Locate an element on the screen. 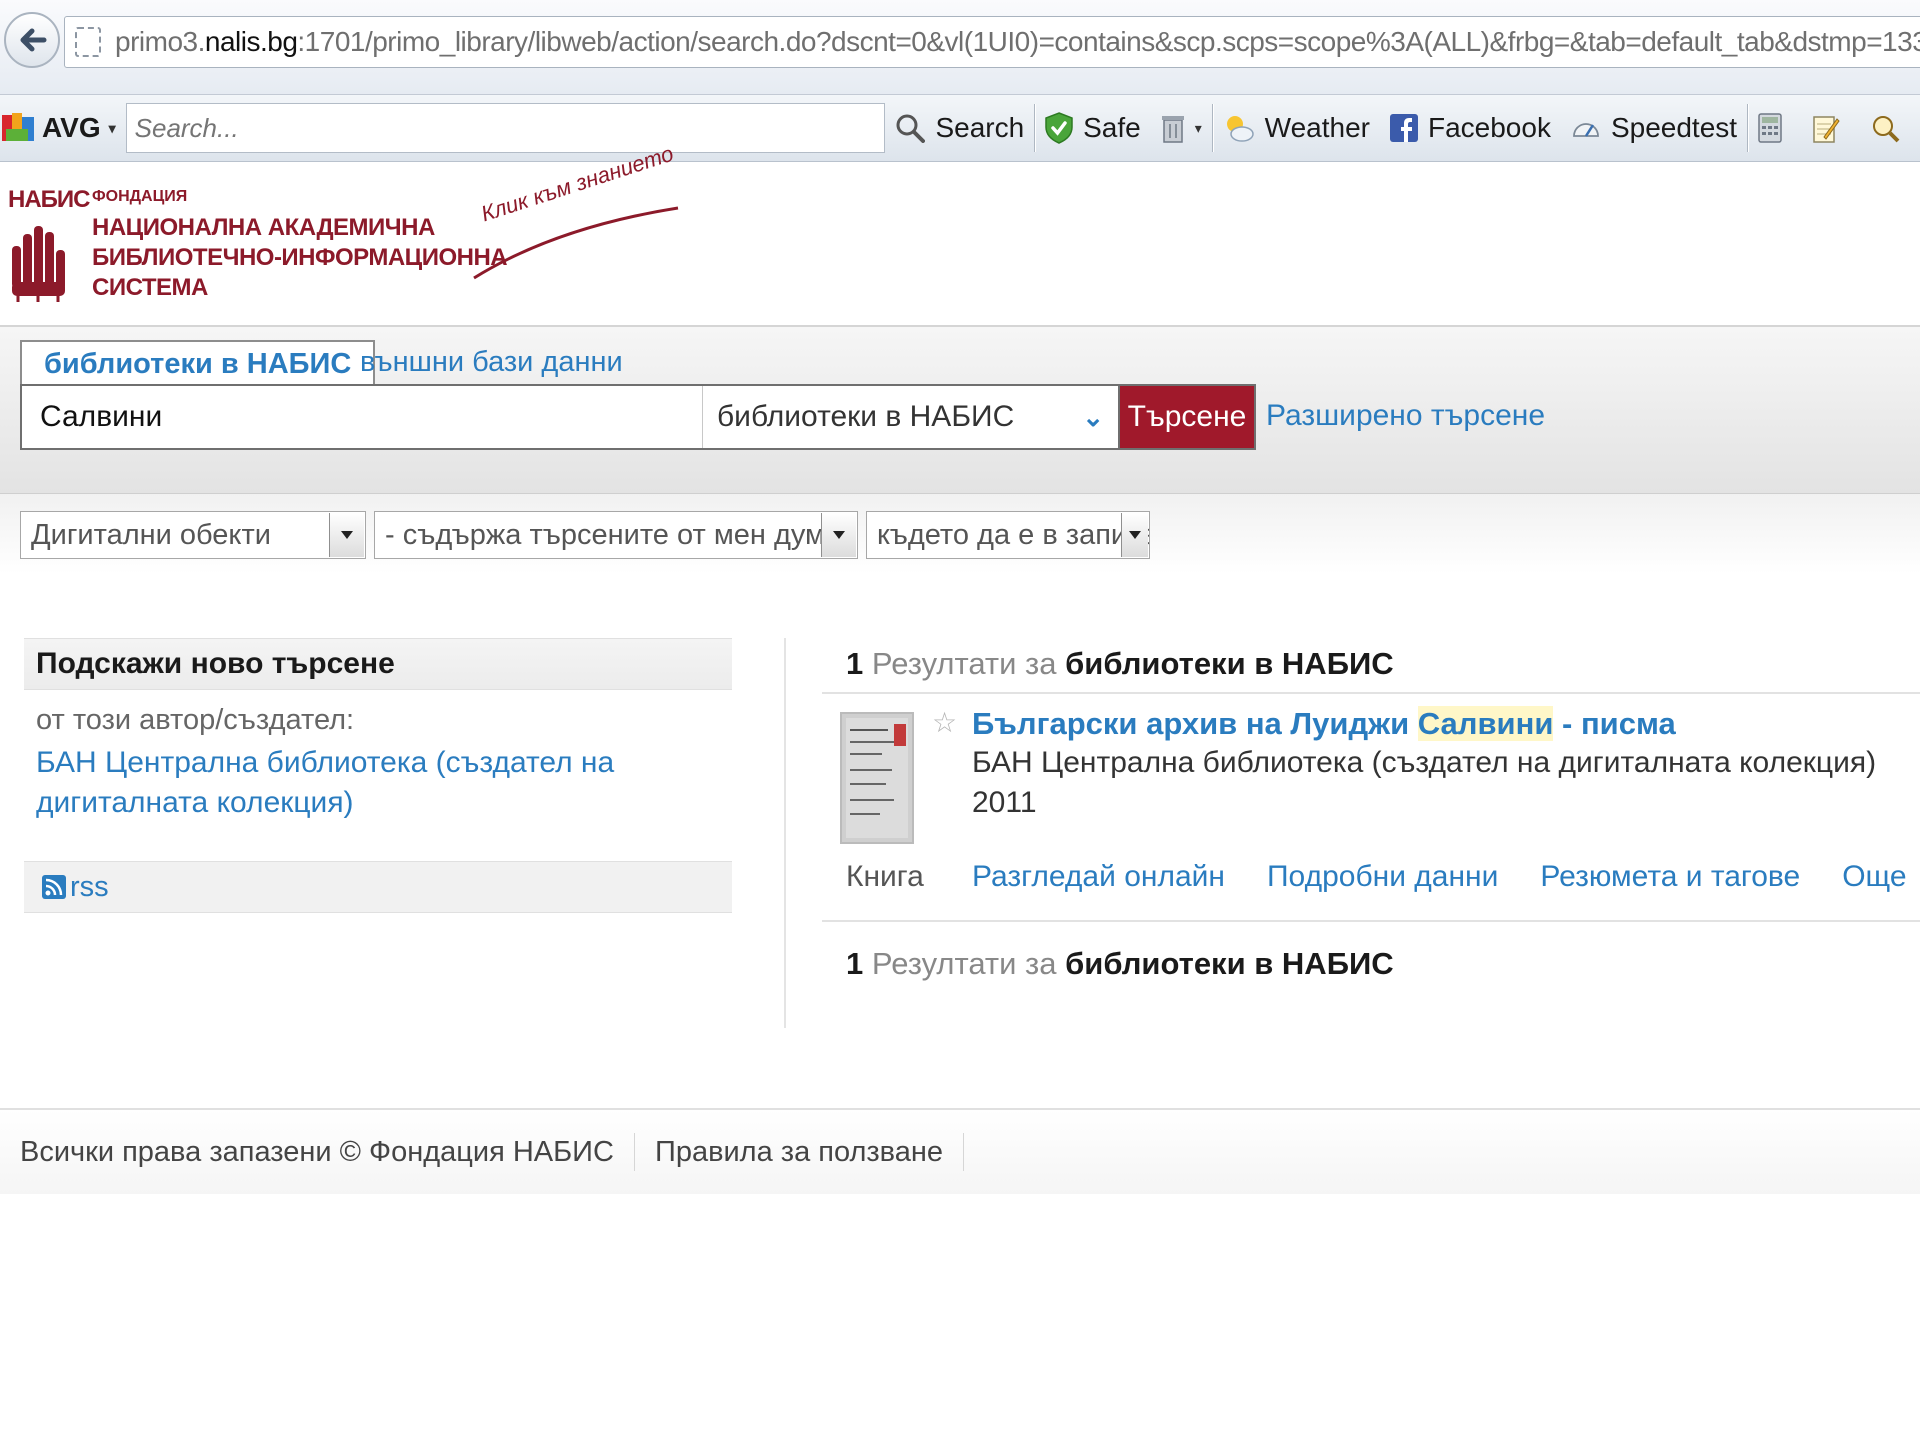  magnifier-icon is located at coordinates (1886, 129).